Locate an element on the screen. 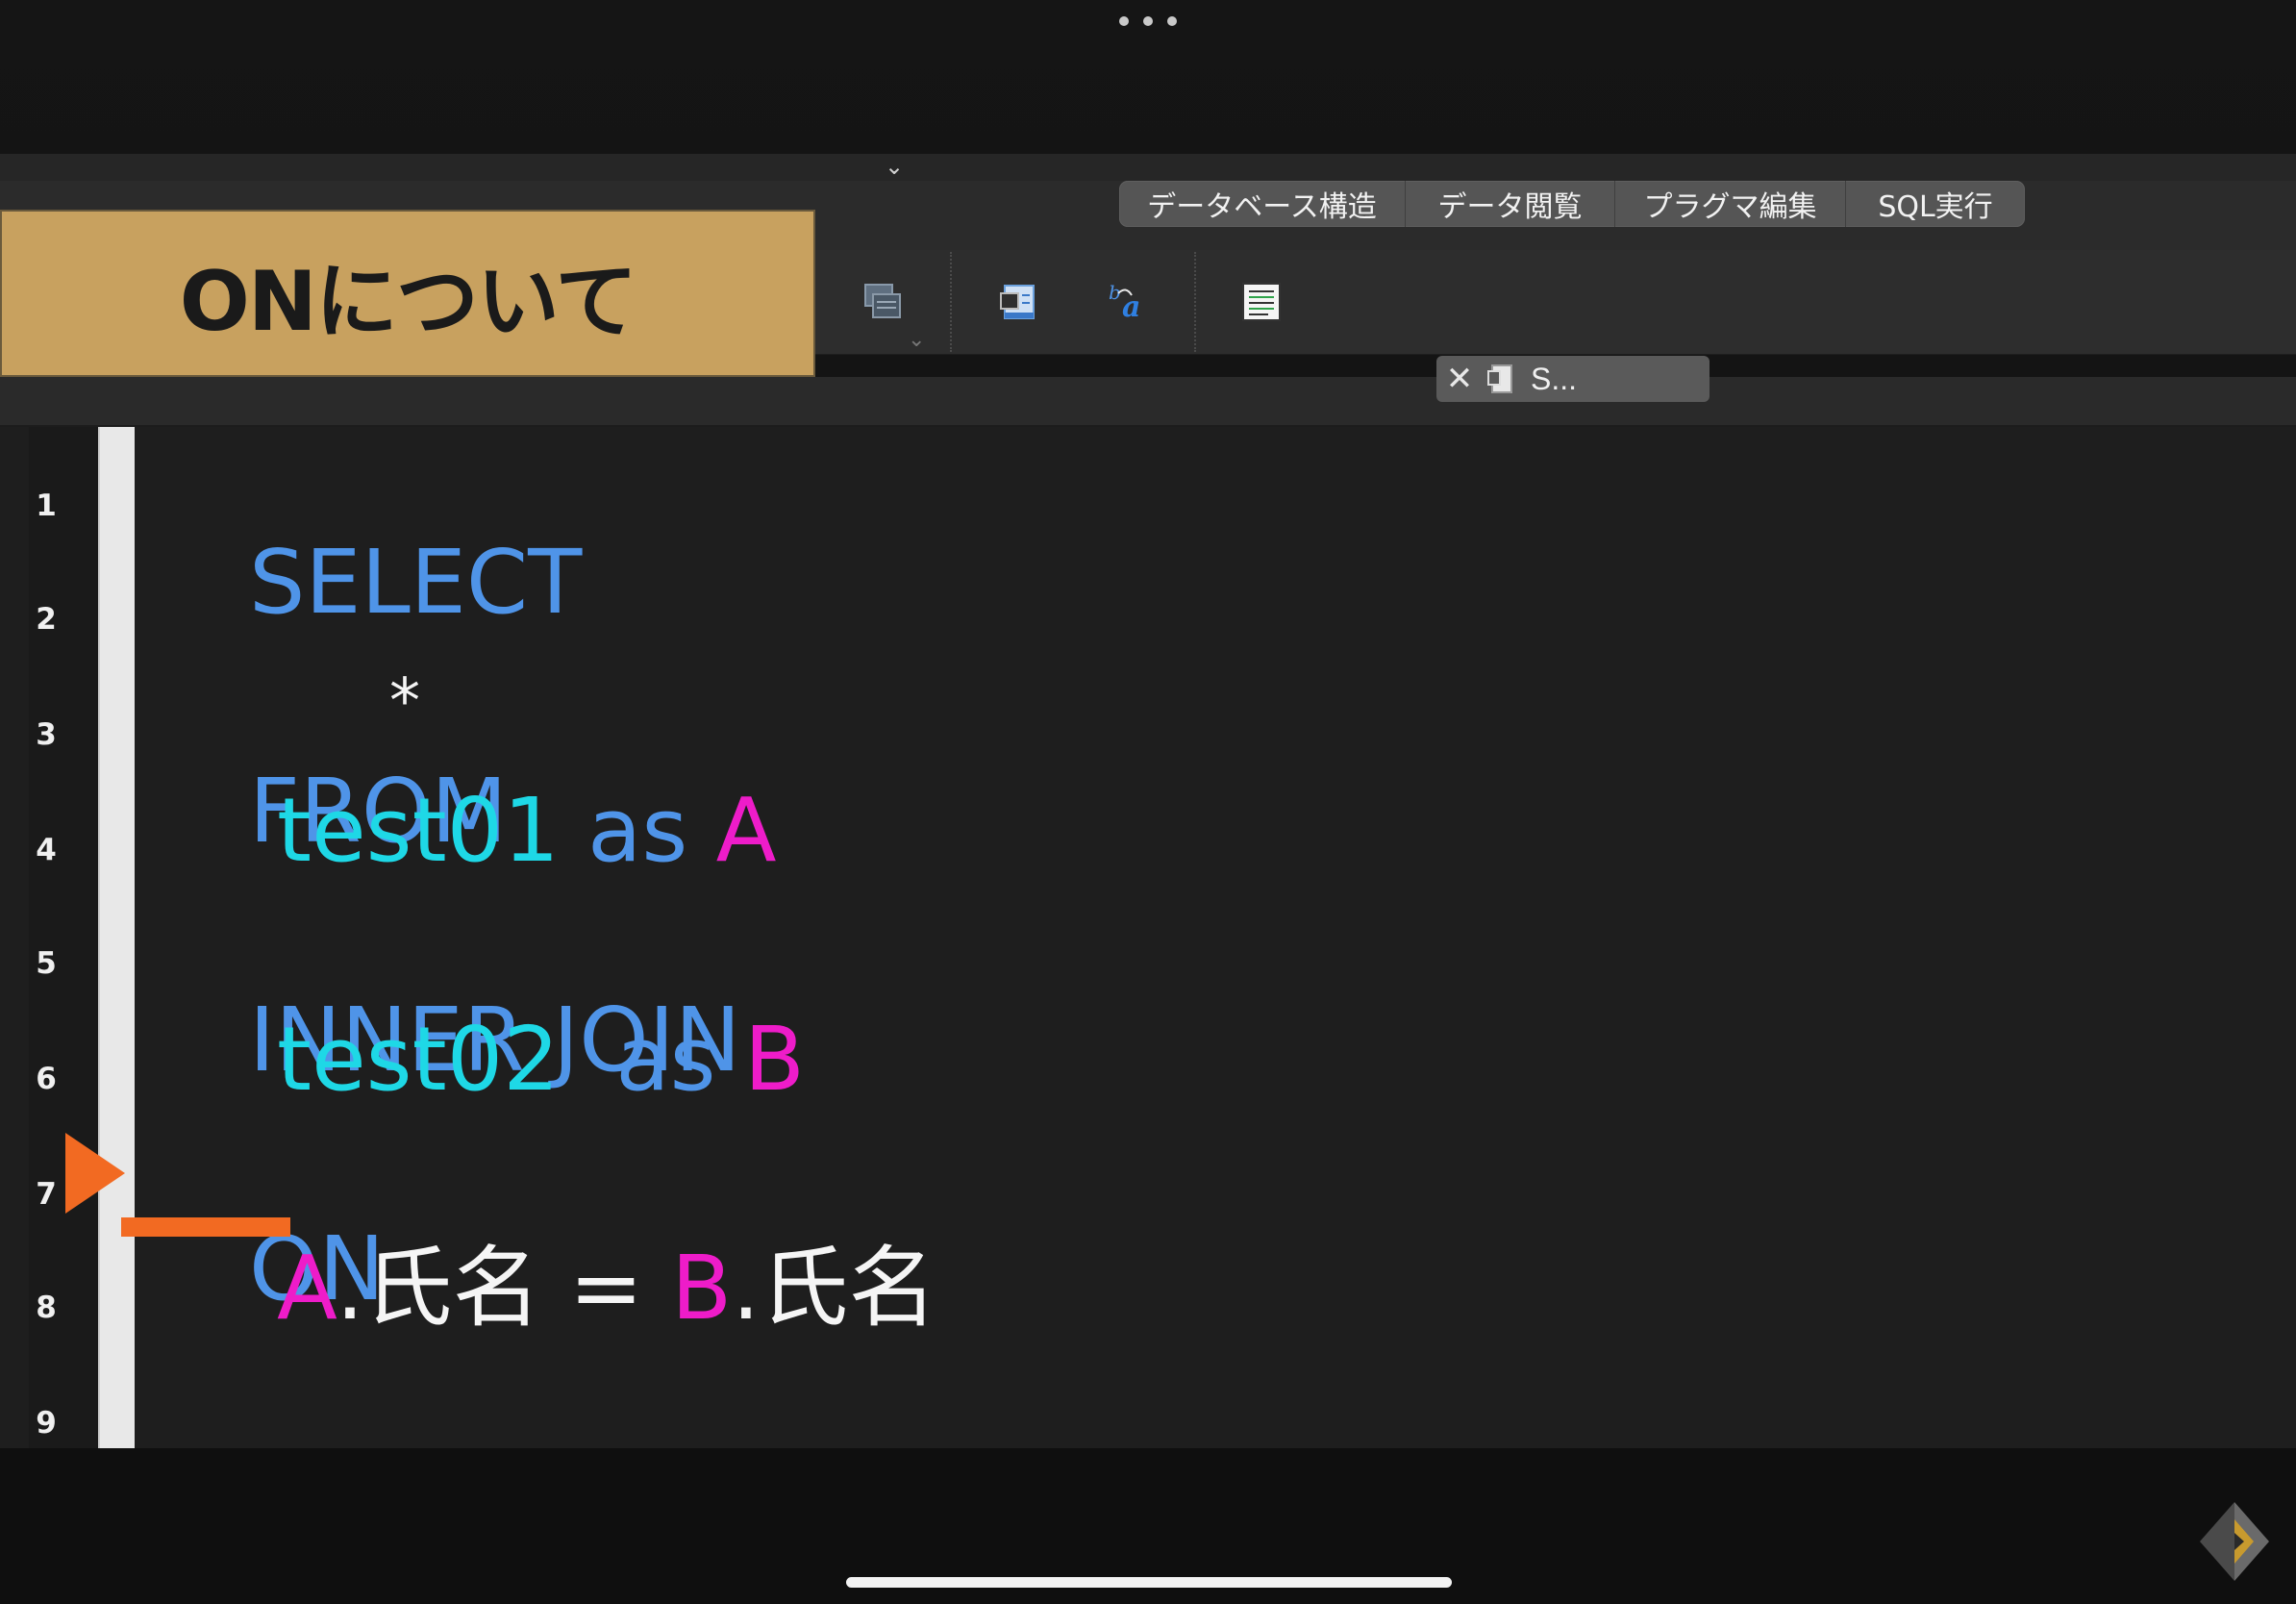  code-line-8: A.氏名 = B.氏名 is located at coordinates (607, 1289).